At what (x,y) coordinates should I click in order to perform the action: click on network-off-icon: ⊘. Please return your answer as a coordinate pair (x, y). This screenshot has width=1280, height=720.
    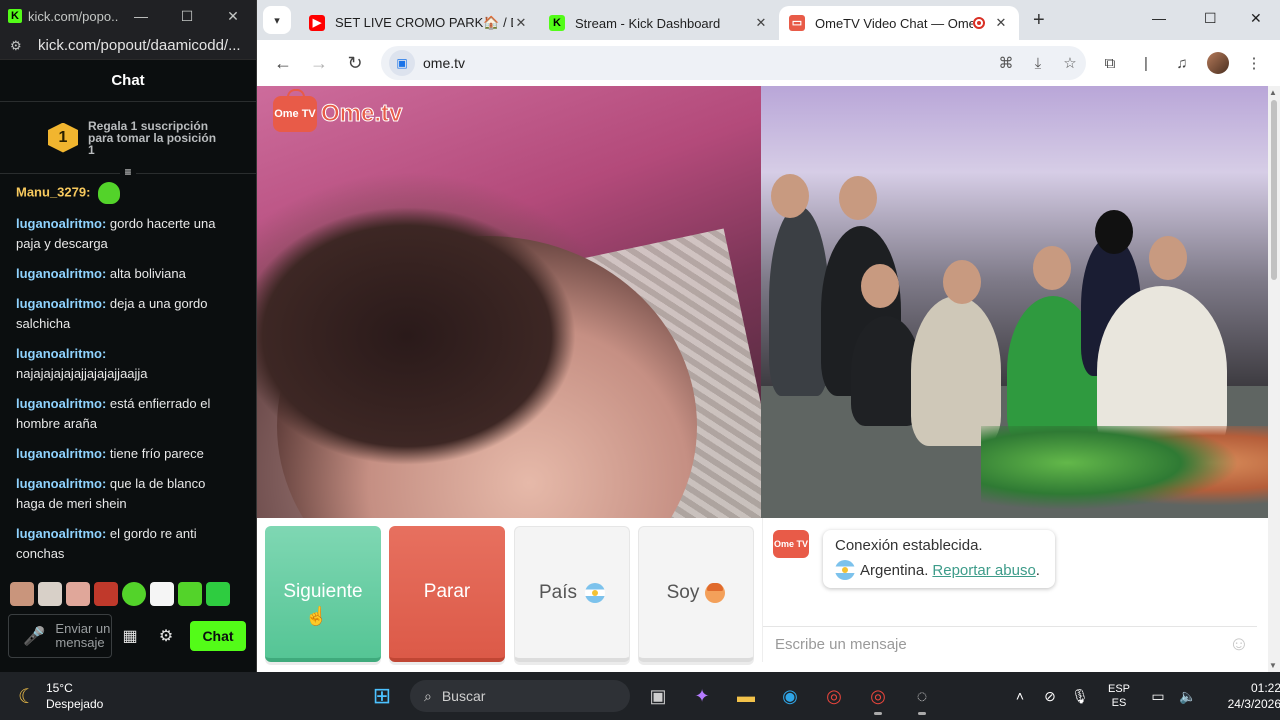
    Looking at the image, I should click on (1050, 696).